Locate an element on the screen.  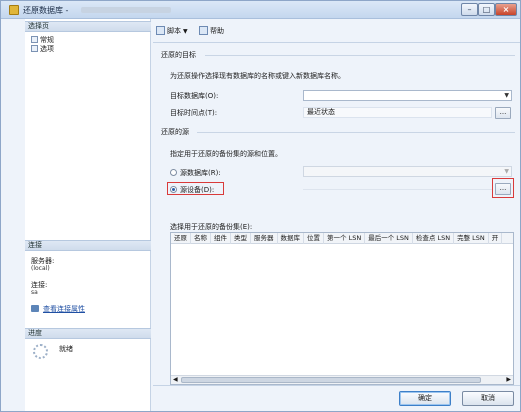
scroll-left-icon: ◀ is located at coordinates (175, 380).